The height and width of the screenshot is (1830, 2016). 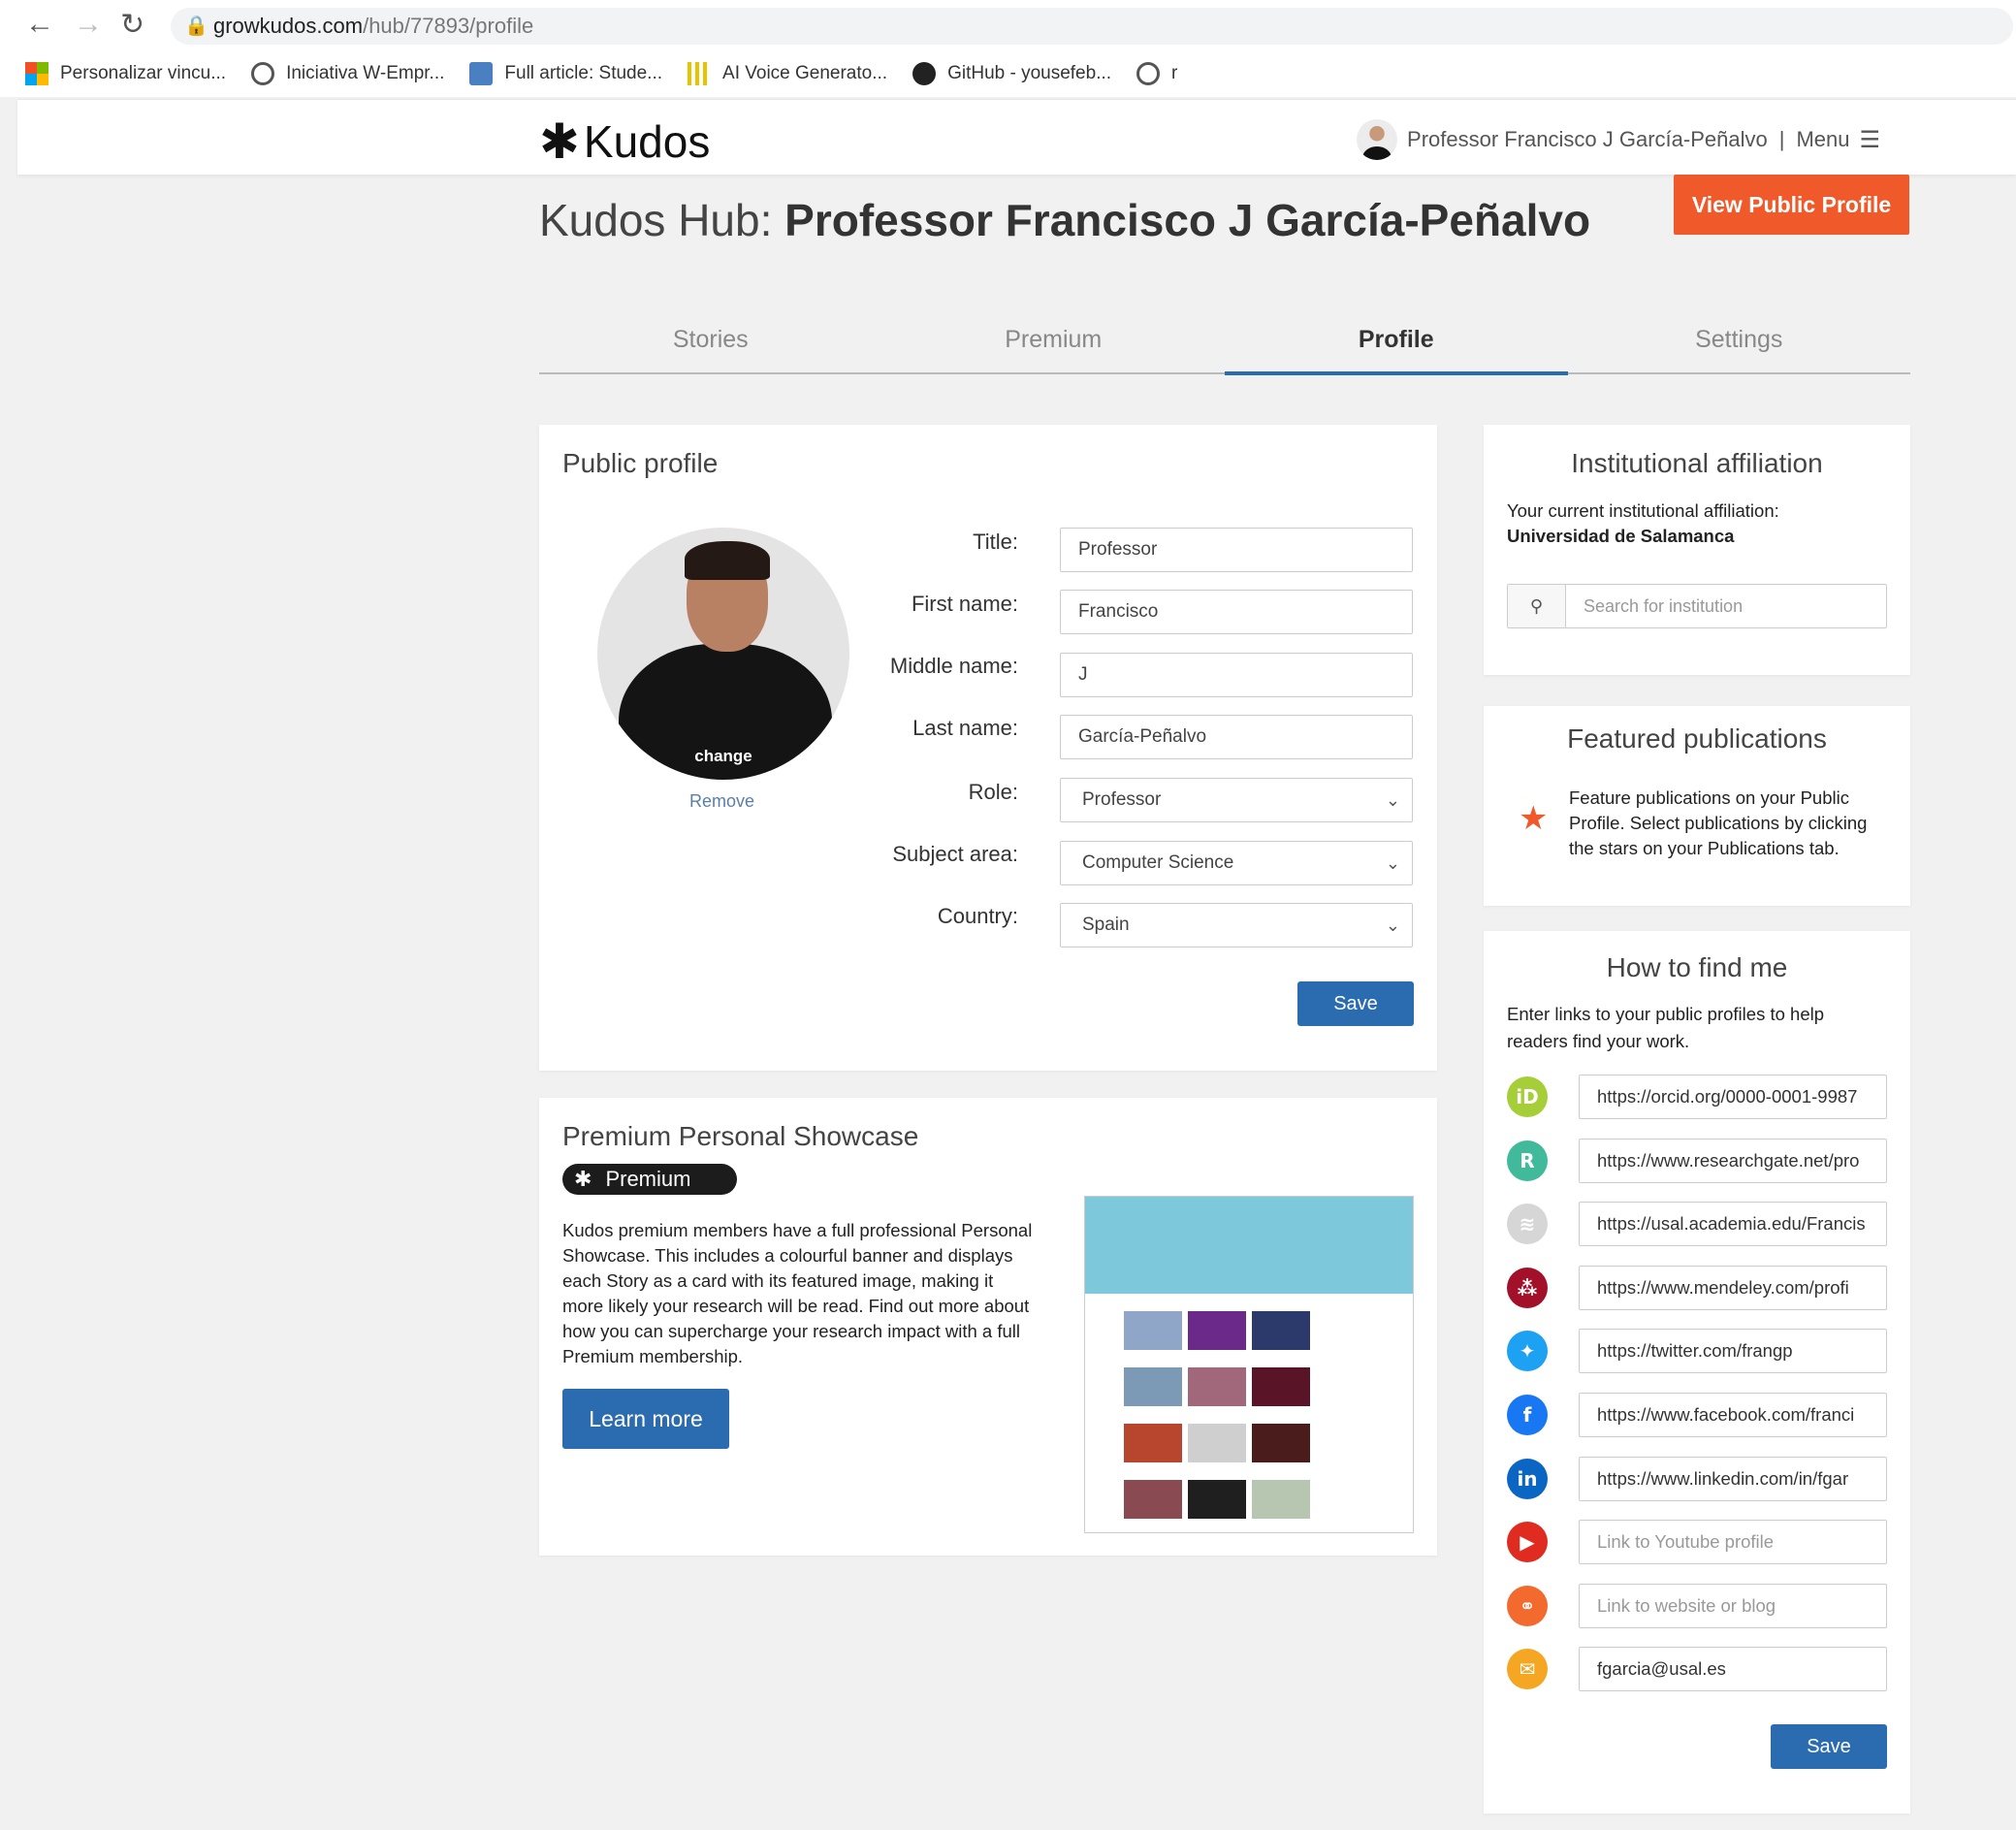 What do you see at coordinates (1527, 1606) in the screenshot?
I see `website-link-icon: ⚭` at bounding box center [1527, 1606].